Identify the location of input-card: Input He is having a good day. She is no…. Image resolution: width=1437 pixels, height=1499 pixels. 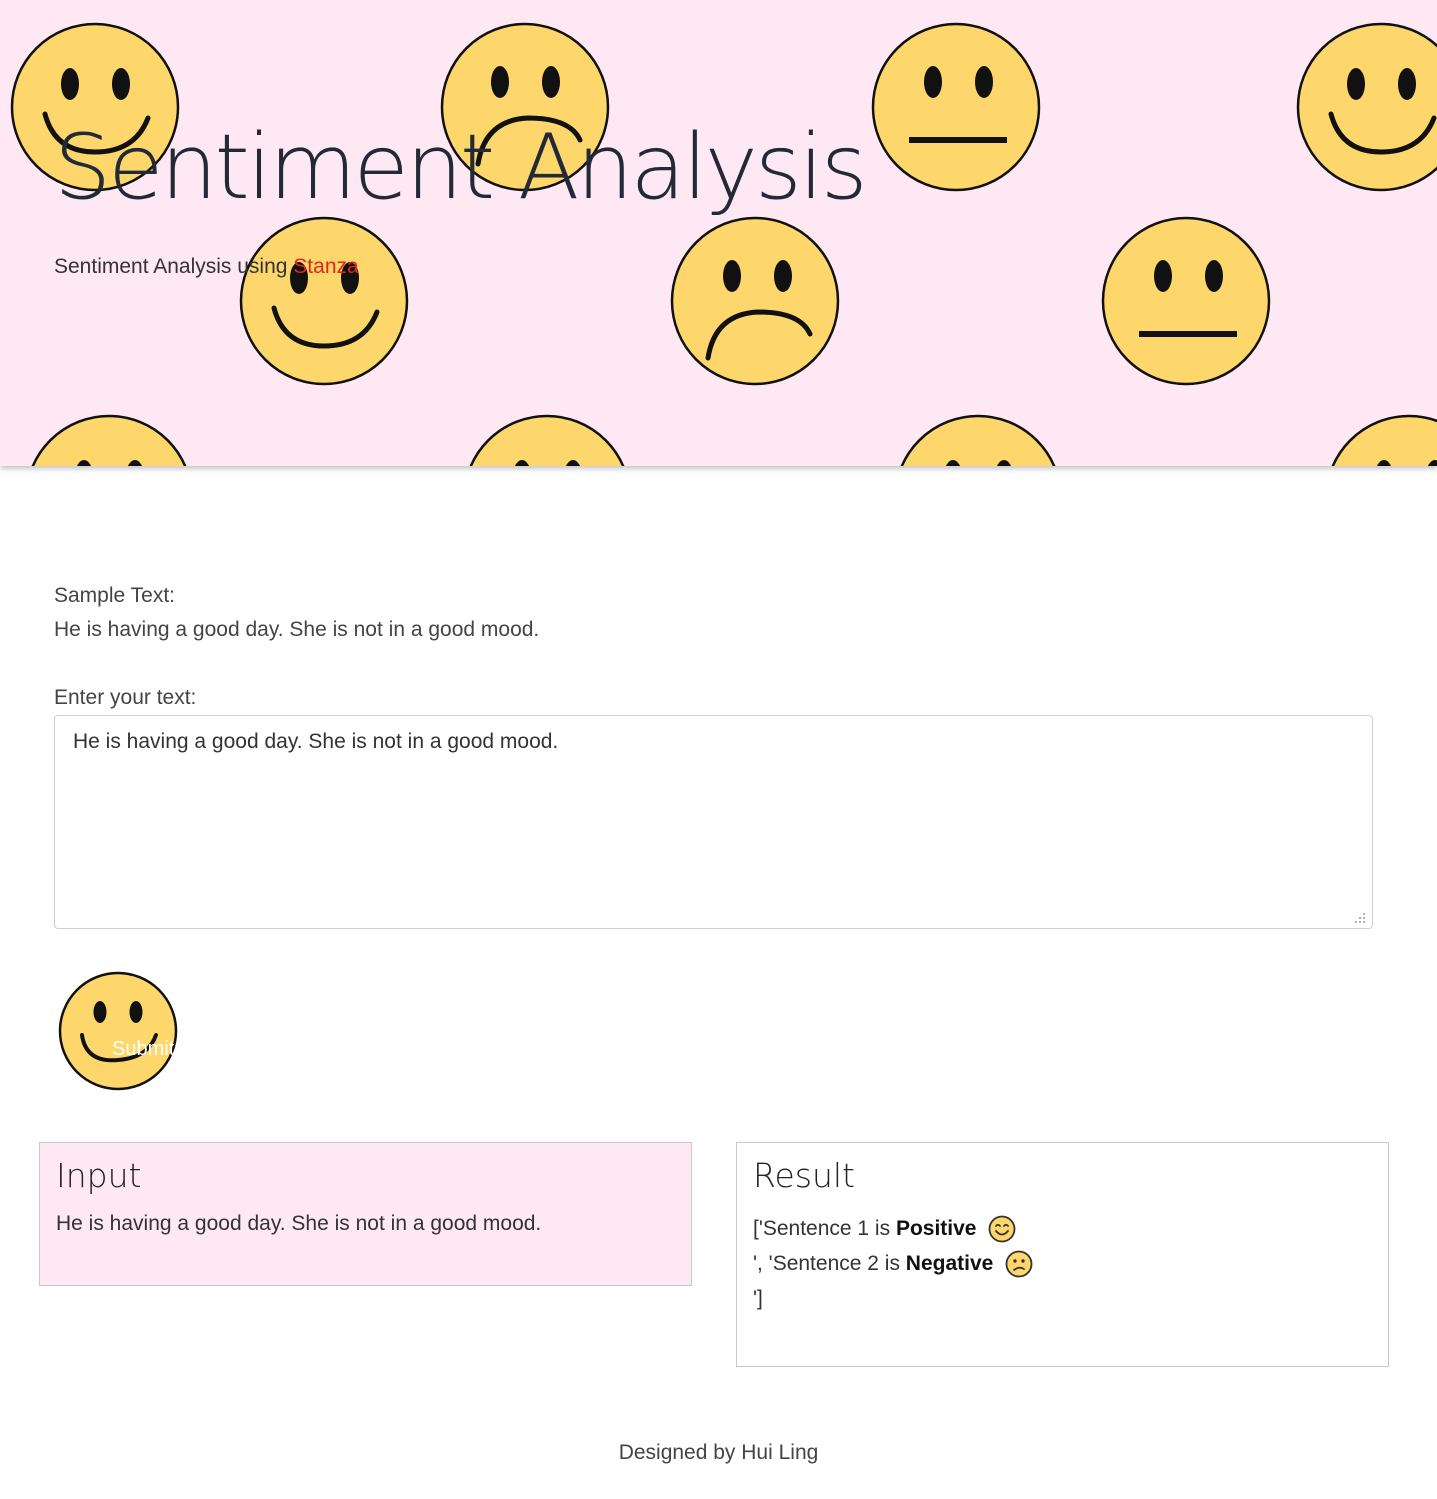
(365, 1214).